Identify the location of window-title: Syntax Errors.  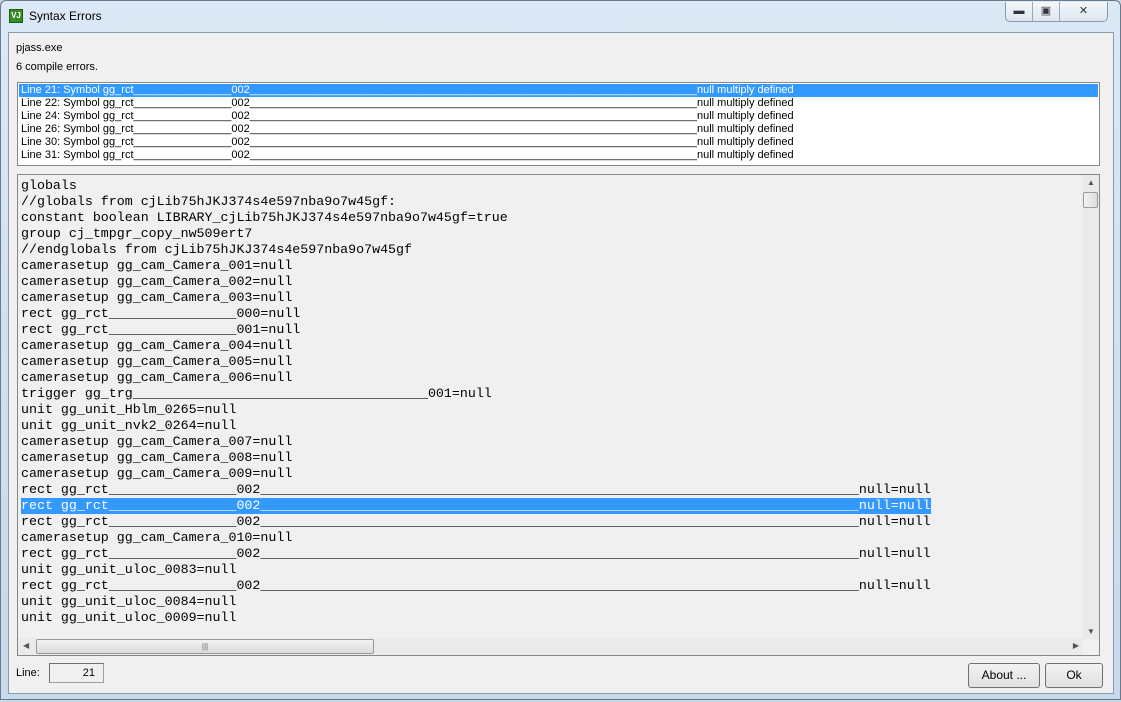
(65, 16).